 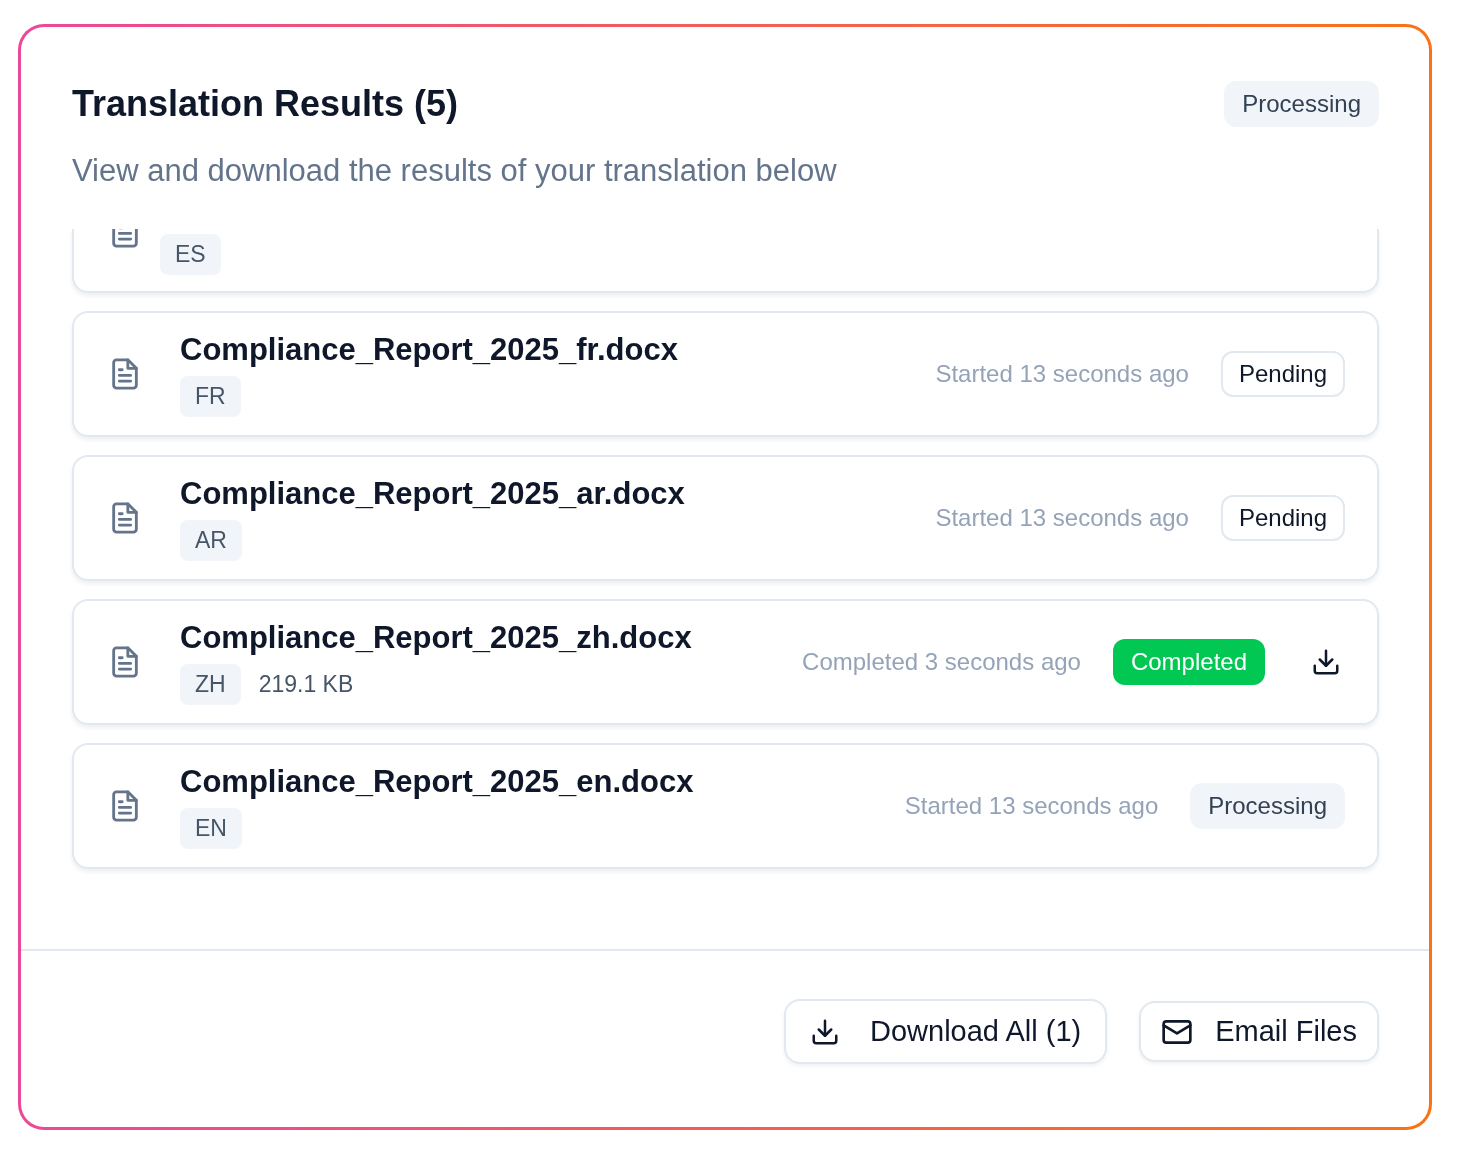 I want to click on panel-subtitle: View and download the results of your translation below, so click(x=455, y=171).